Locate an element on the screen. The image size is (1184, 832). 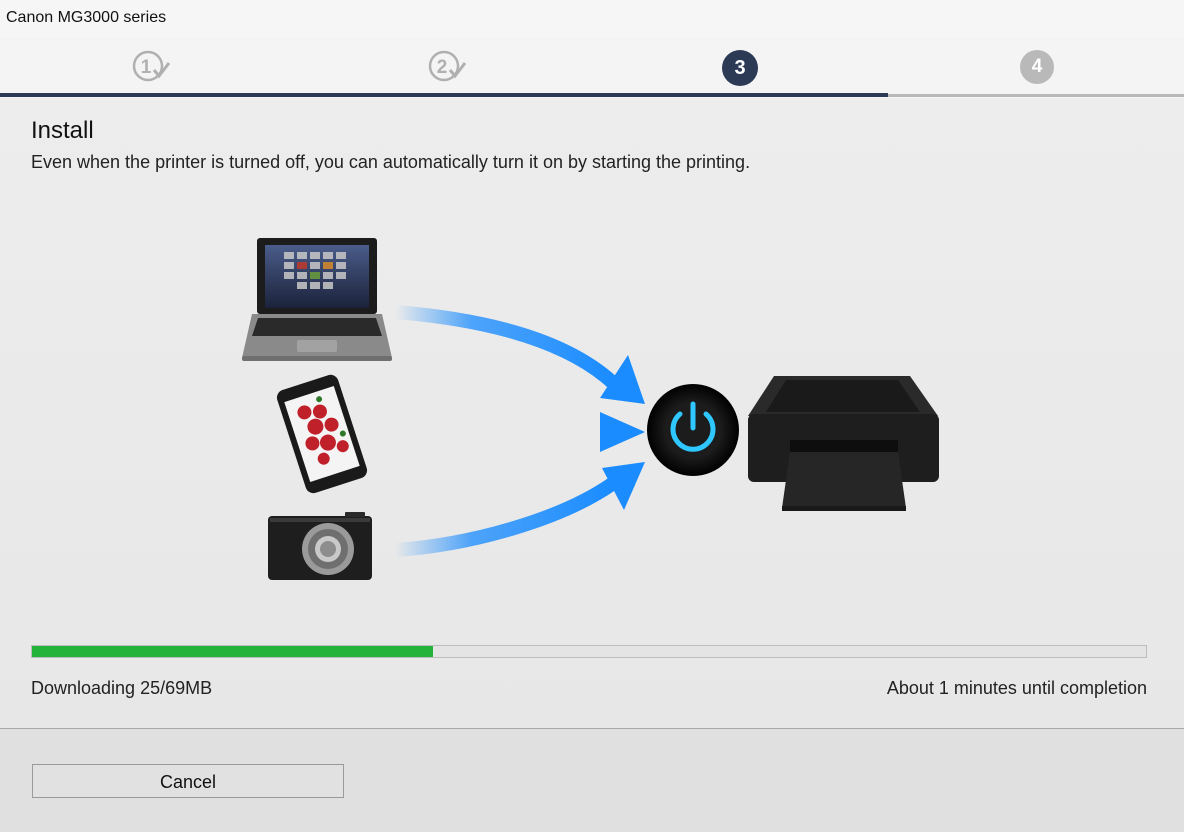
step-1-done: 1 is located at coordinates (152, 66).